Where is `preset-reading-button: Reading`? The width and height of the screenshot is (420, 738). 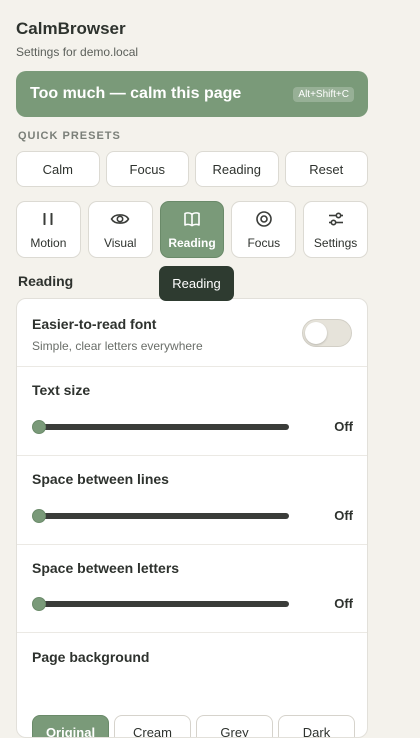
preset-reading-button: Reading is located at coordinates (237, 169).